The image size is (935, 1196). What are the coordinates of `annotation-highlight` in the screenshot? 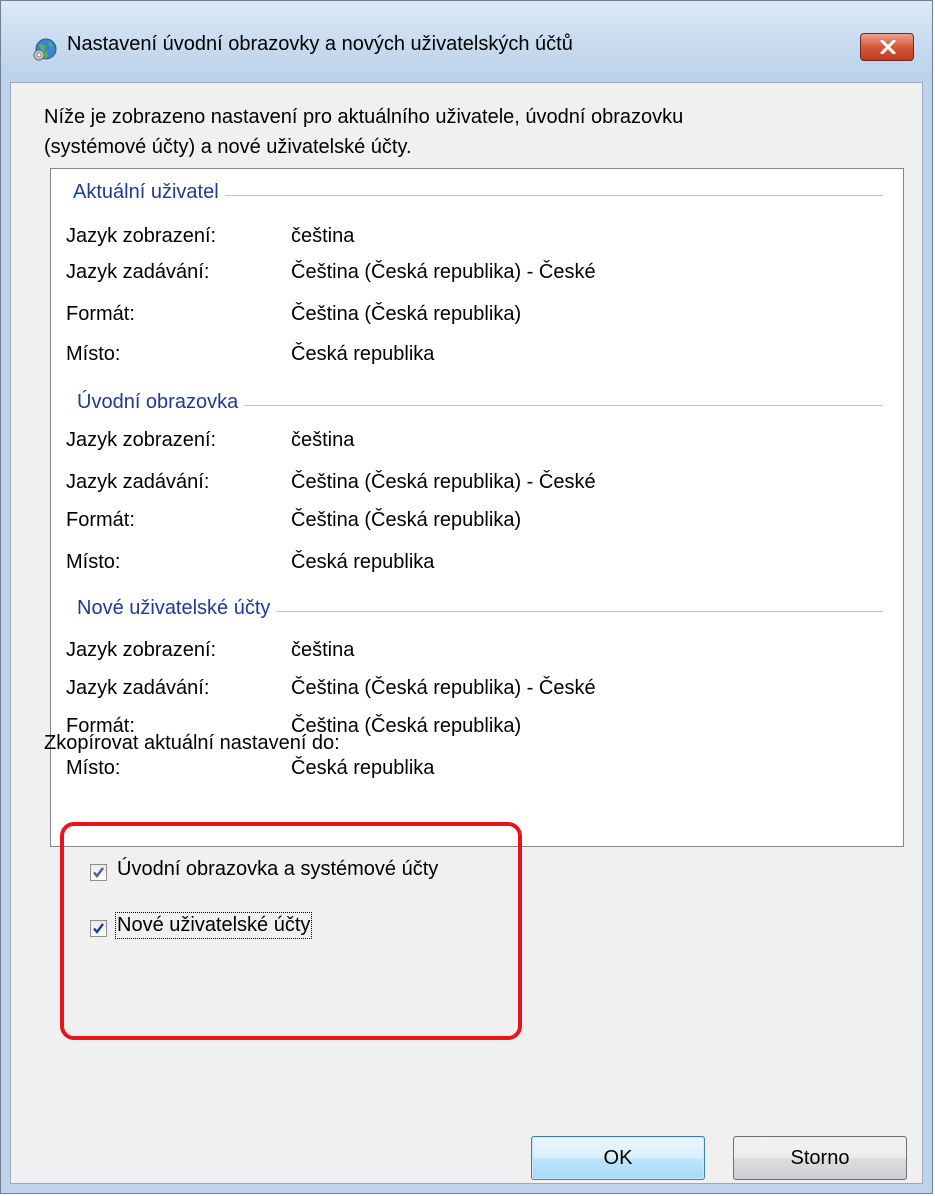 It's located at (291, 931).